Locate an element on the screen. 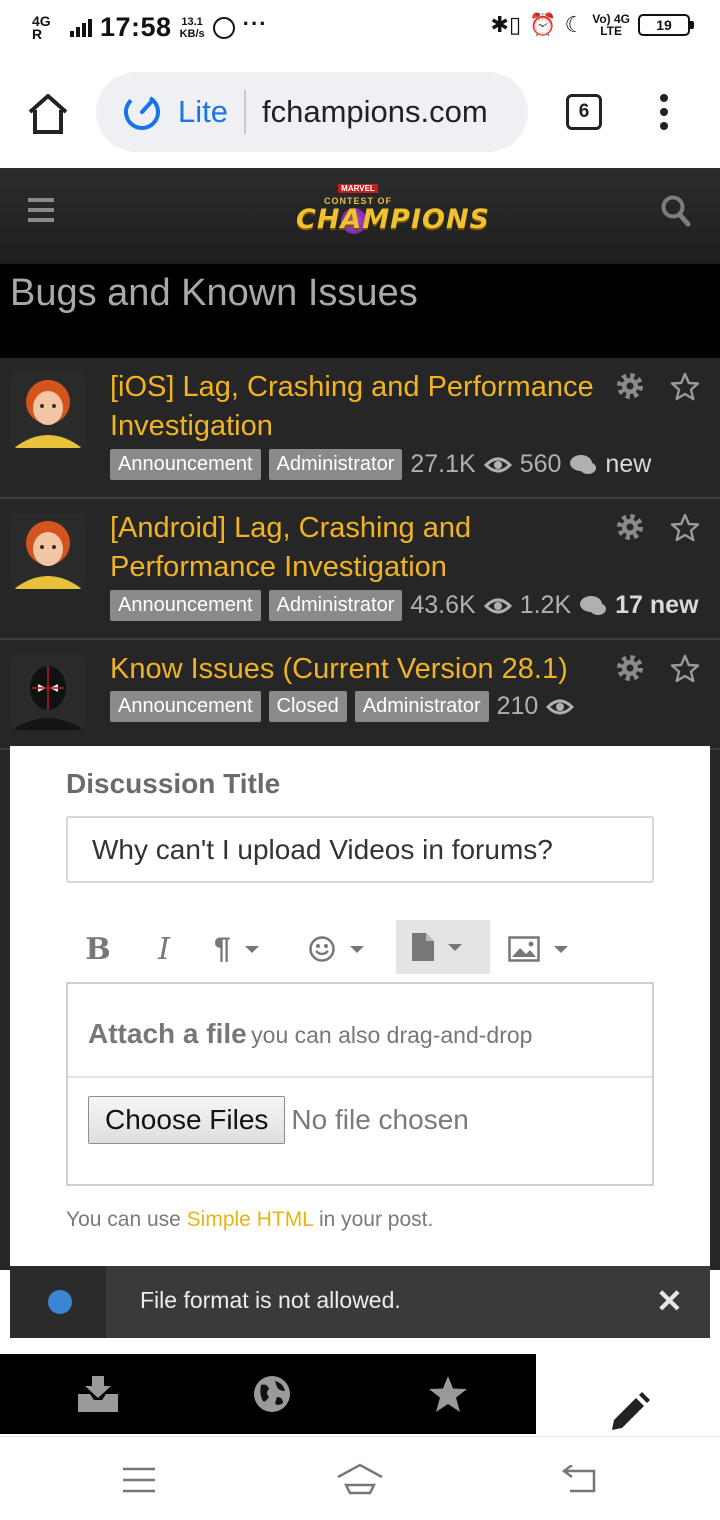 This screenshot has height=1520, width=720. discussion-meta: Announcement Closed Administrator 210 is located at coordinates (342, 706).